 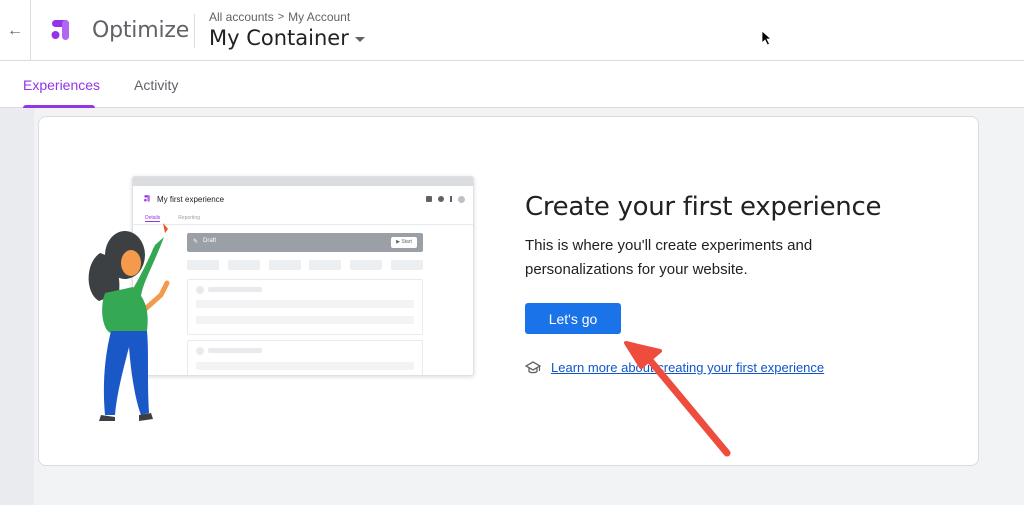 What do you see at coordinates (241, 17) in the screenshot?
I see `breadcrumb-all-accounts: All accounts` at bounding box center [241, 17].